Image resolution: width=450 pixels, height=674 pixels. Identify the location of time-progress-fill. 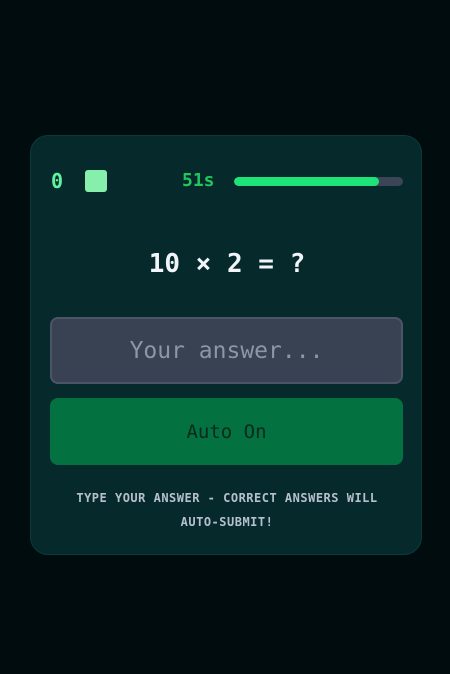
(307, 181).